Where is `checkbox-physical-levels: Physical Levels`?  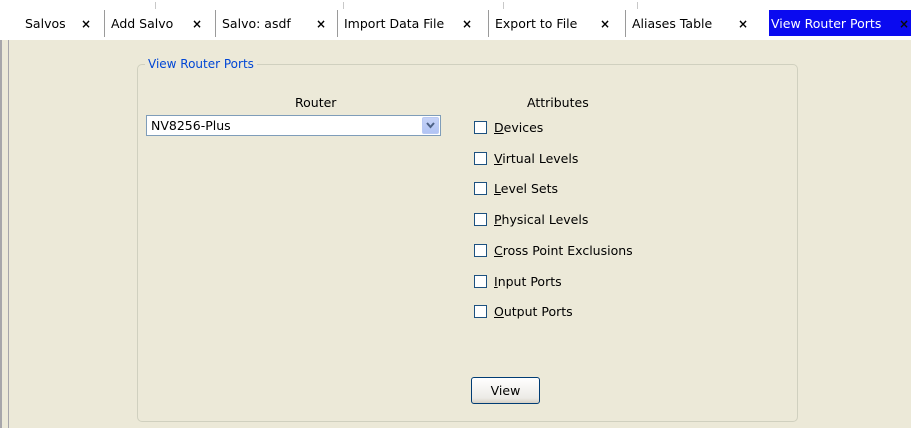 checkbox-physical-levels: Physical Levels is located at coordinates (531, 219).